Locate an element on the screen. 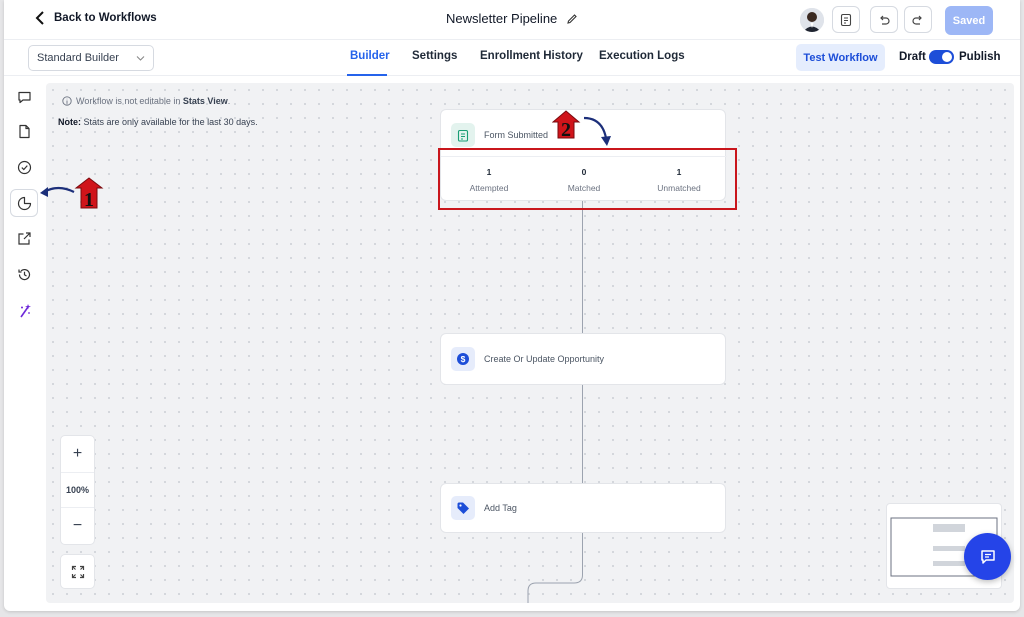  external-link-icon is located at coordinates (24, 238).